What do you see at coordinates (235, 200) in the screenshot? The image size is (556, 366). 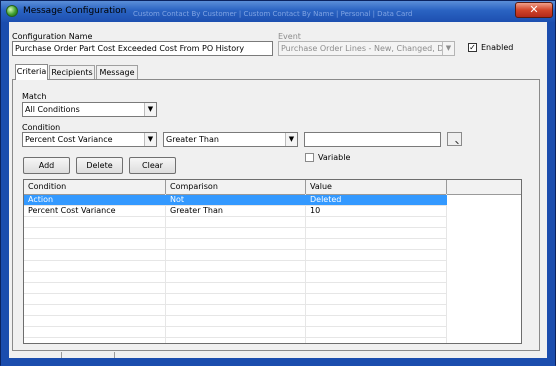 I see `table-row: Action Not Deleted` at bounding box center [235, 200].